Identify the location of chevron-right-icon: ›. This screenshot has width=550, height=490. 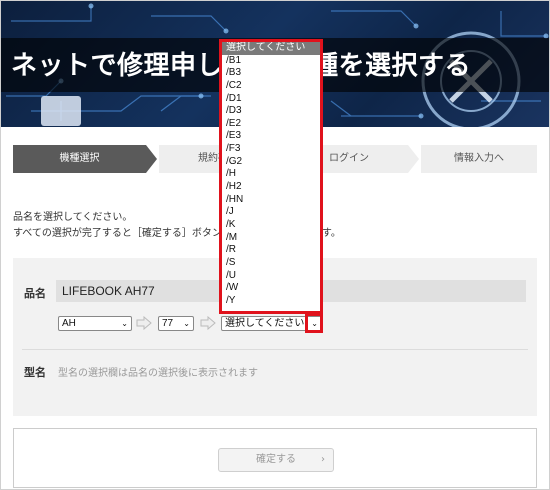
(323, 459).